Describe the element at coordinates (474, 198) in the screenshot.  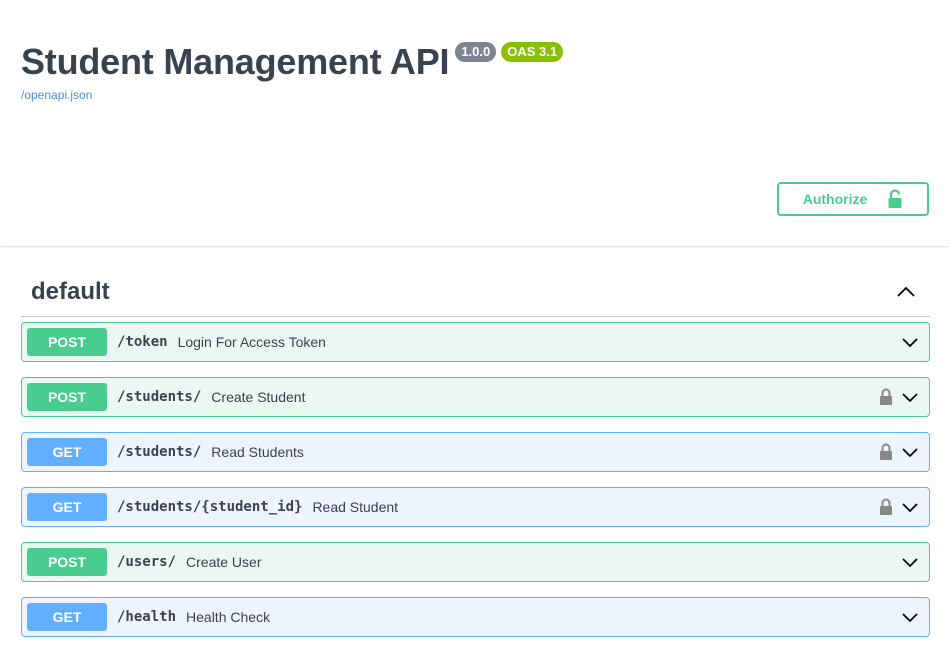
I see `scheme-container: Authorize` at that location.